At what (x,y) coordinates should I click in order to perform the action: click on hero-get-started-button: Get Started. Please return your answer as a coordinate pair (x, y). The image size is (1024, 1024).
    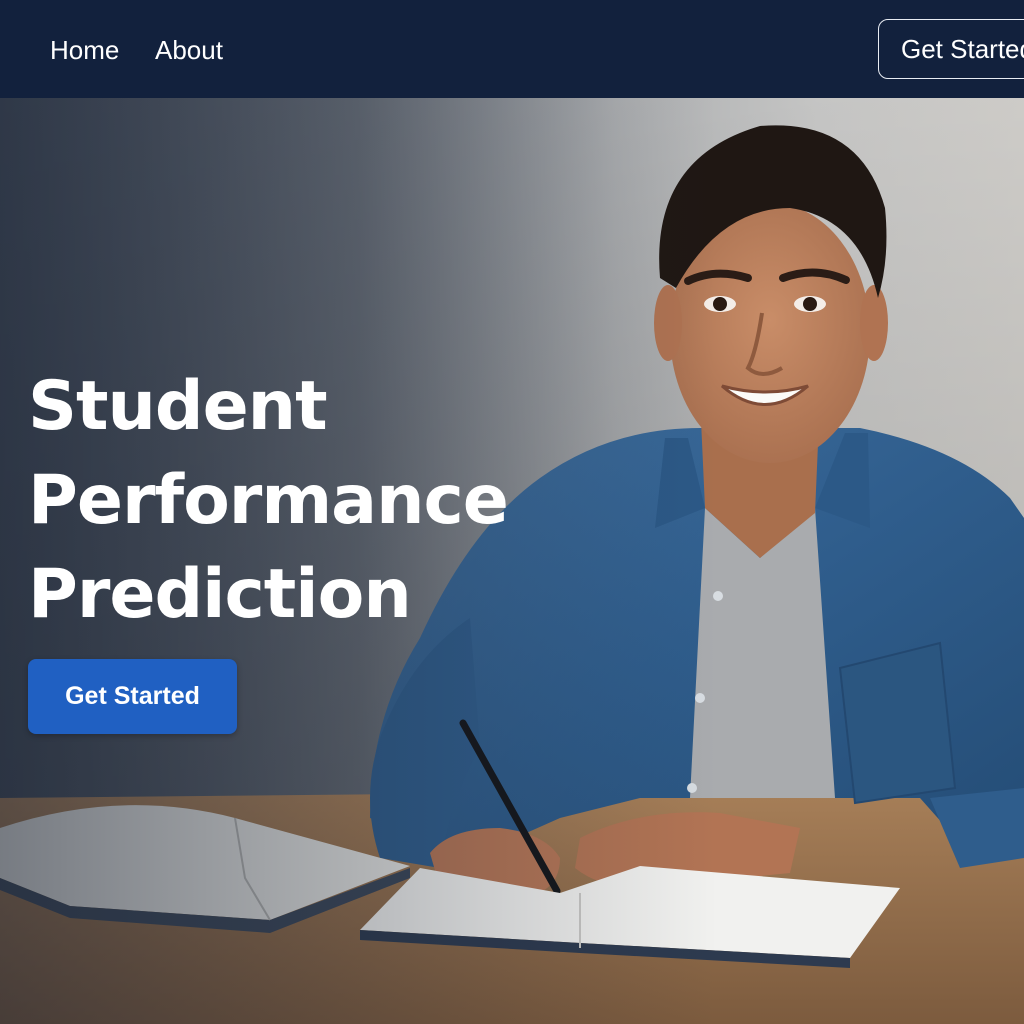
    Looking at the image, I should click on (132, 696).